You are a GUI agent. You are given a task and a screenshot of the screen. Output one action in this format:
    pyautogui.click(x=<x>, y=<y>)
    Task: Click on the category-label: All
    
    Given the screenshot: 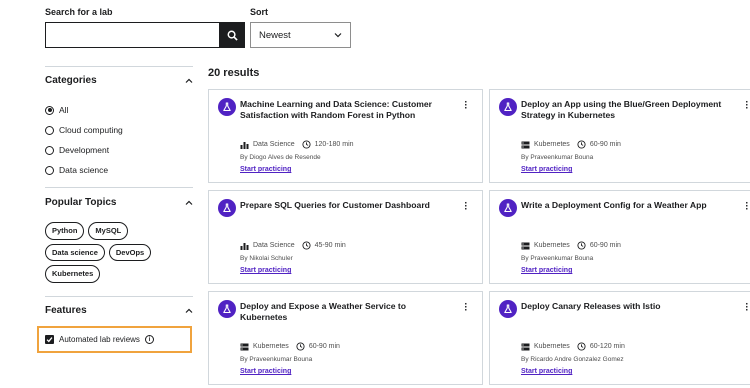 What is the action you would take?
    pyautogui.click(x=64, y=110)
    